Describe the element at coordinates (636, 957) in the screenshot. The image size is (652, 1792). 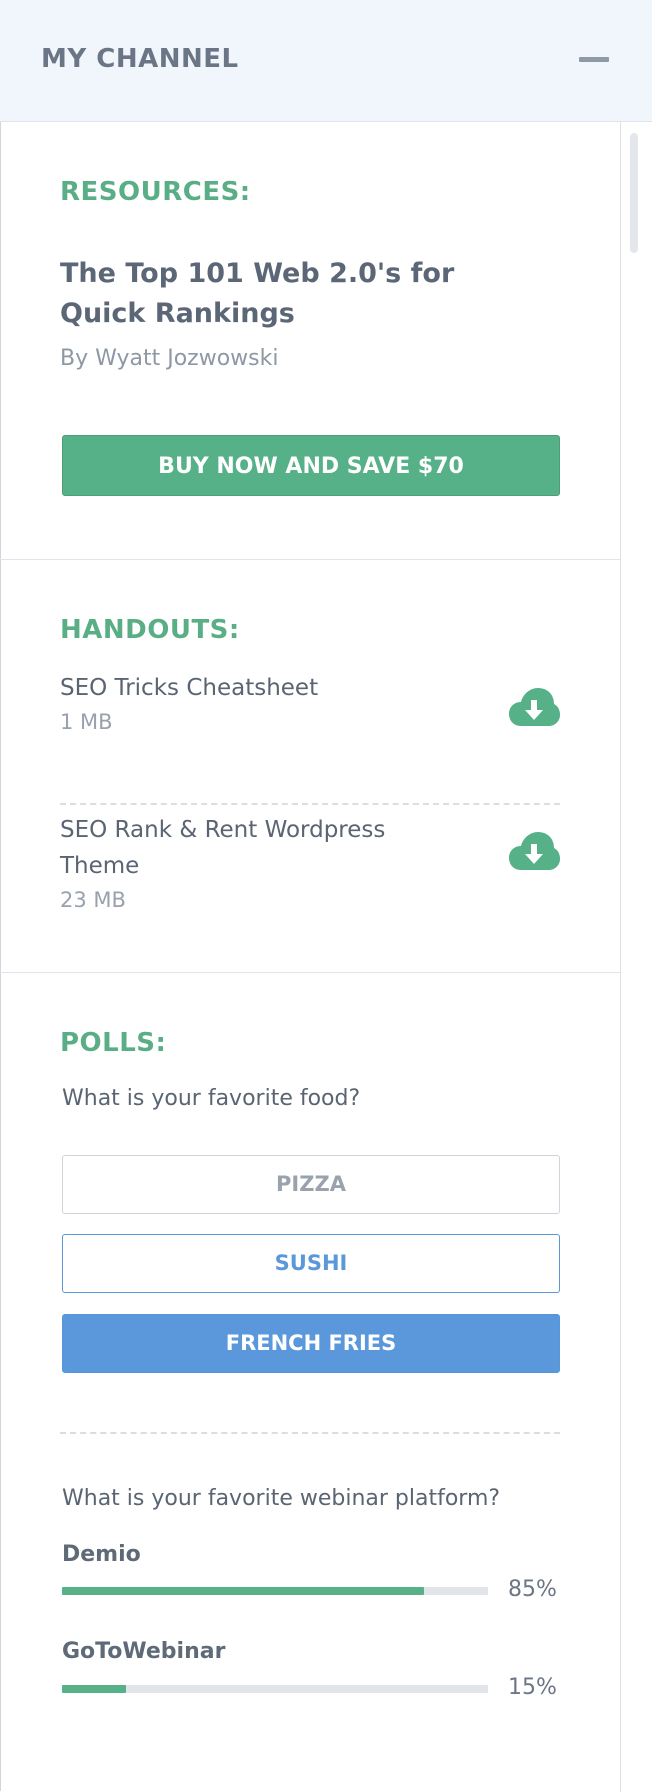
I see `scrollbar` at that location.